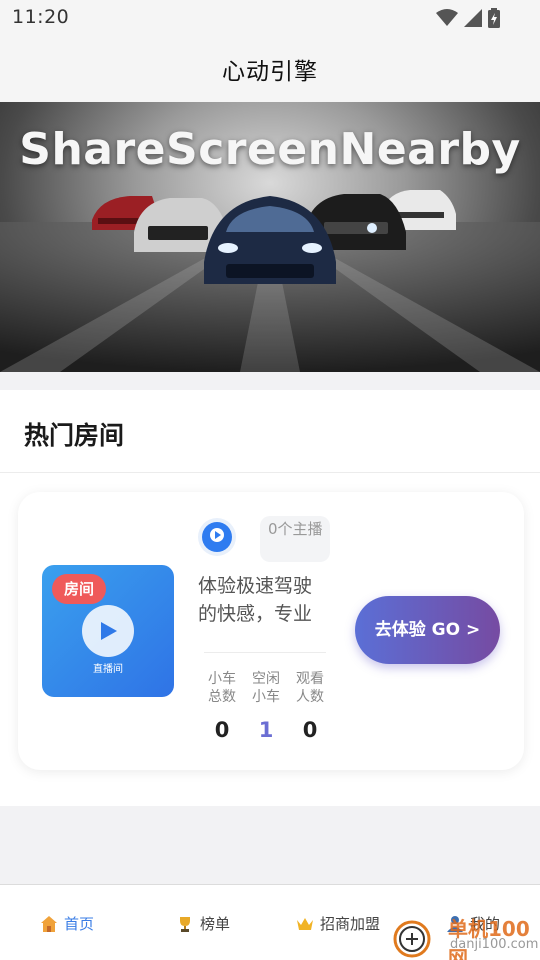 The image size is (540, 960). I want to click on wifi-icon, so click(447, 17).